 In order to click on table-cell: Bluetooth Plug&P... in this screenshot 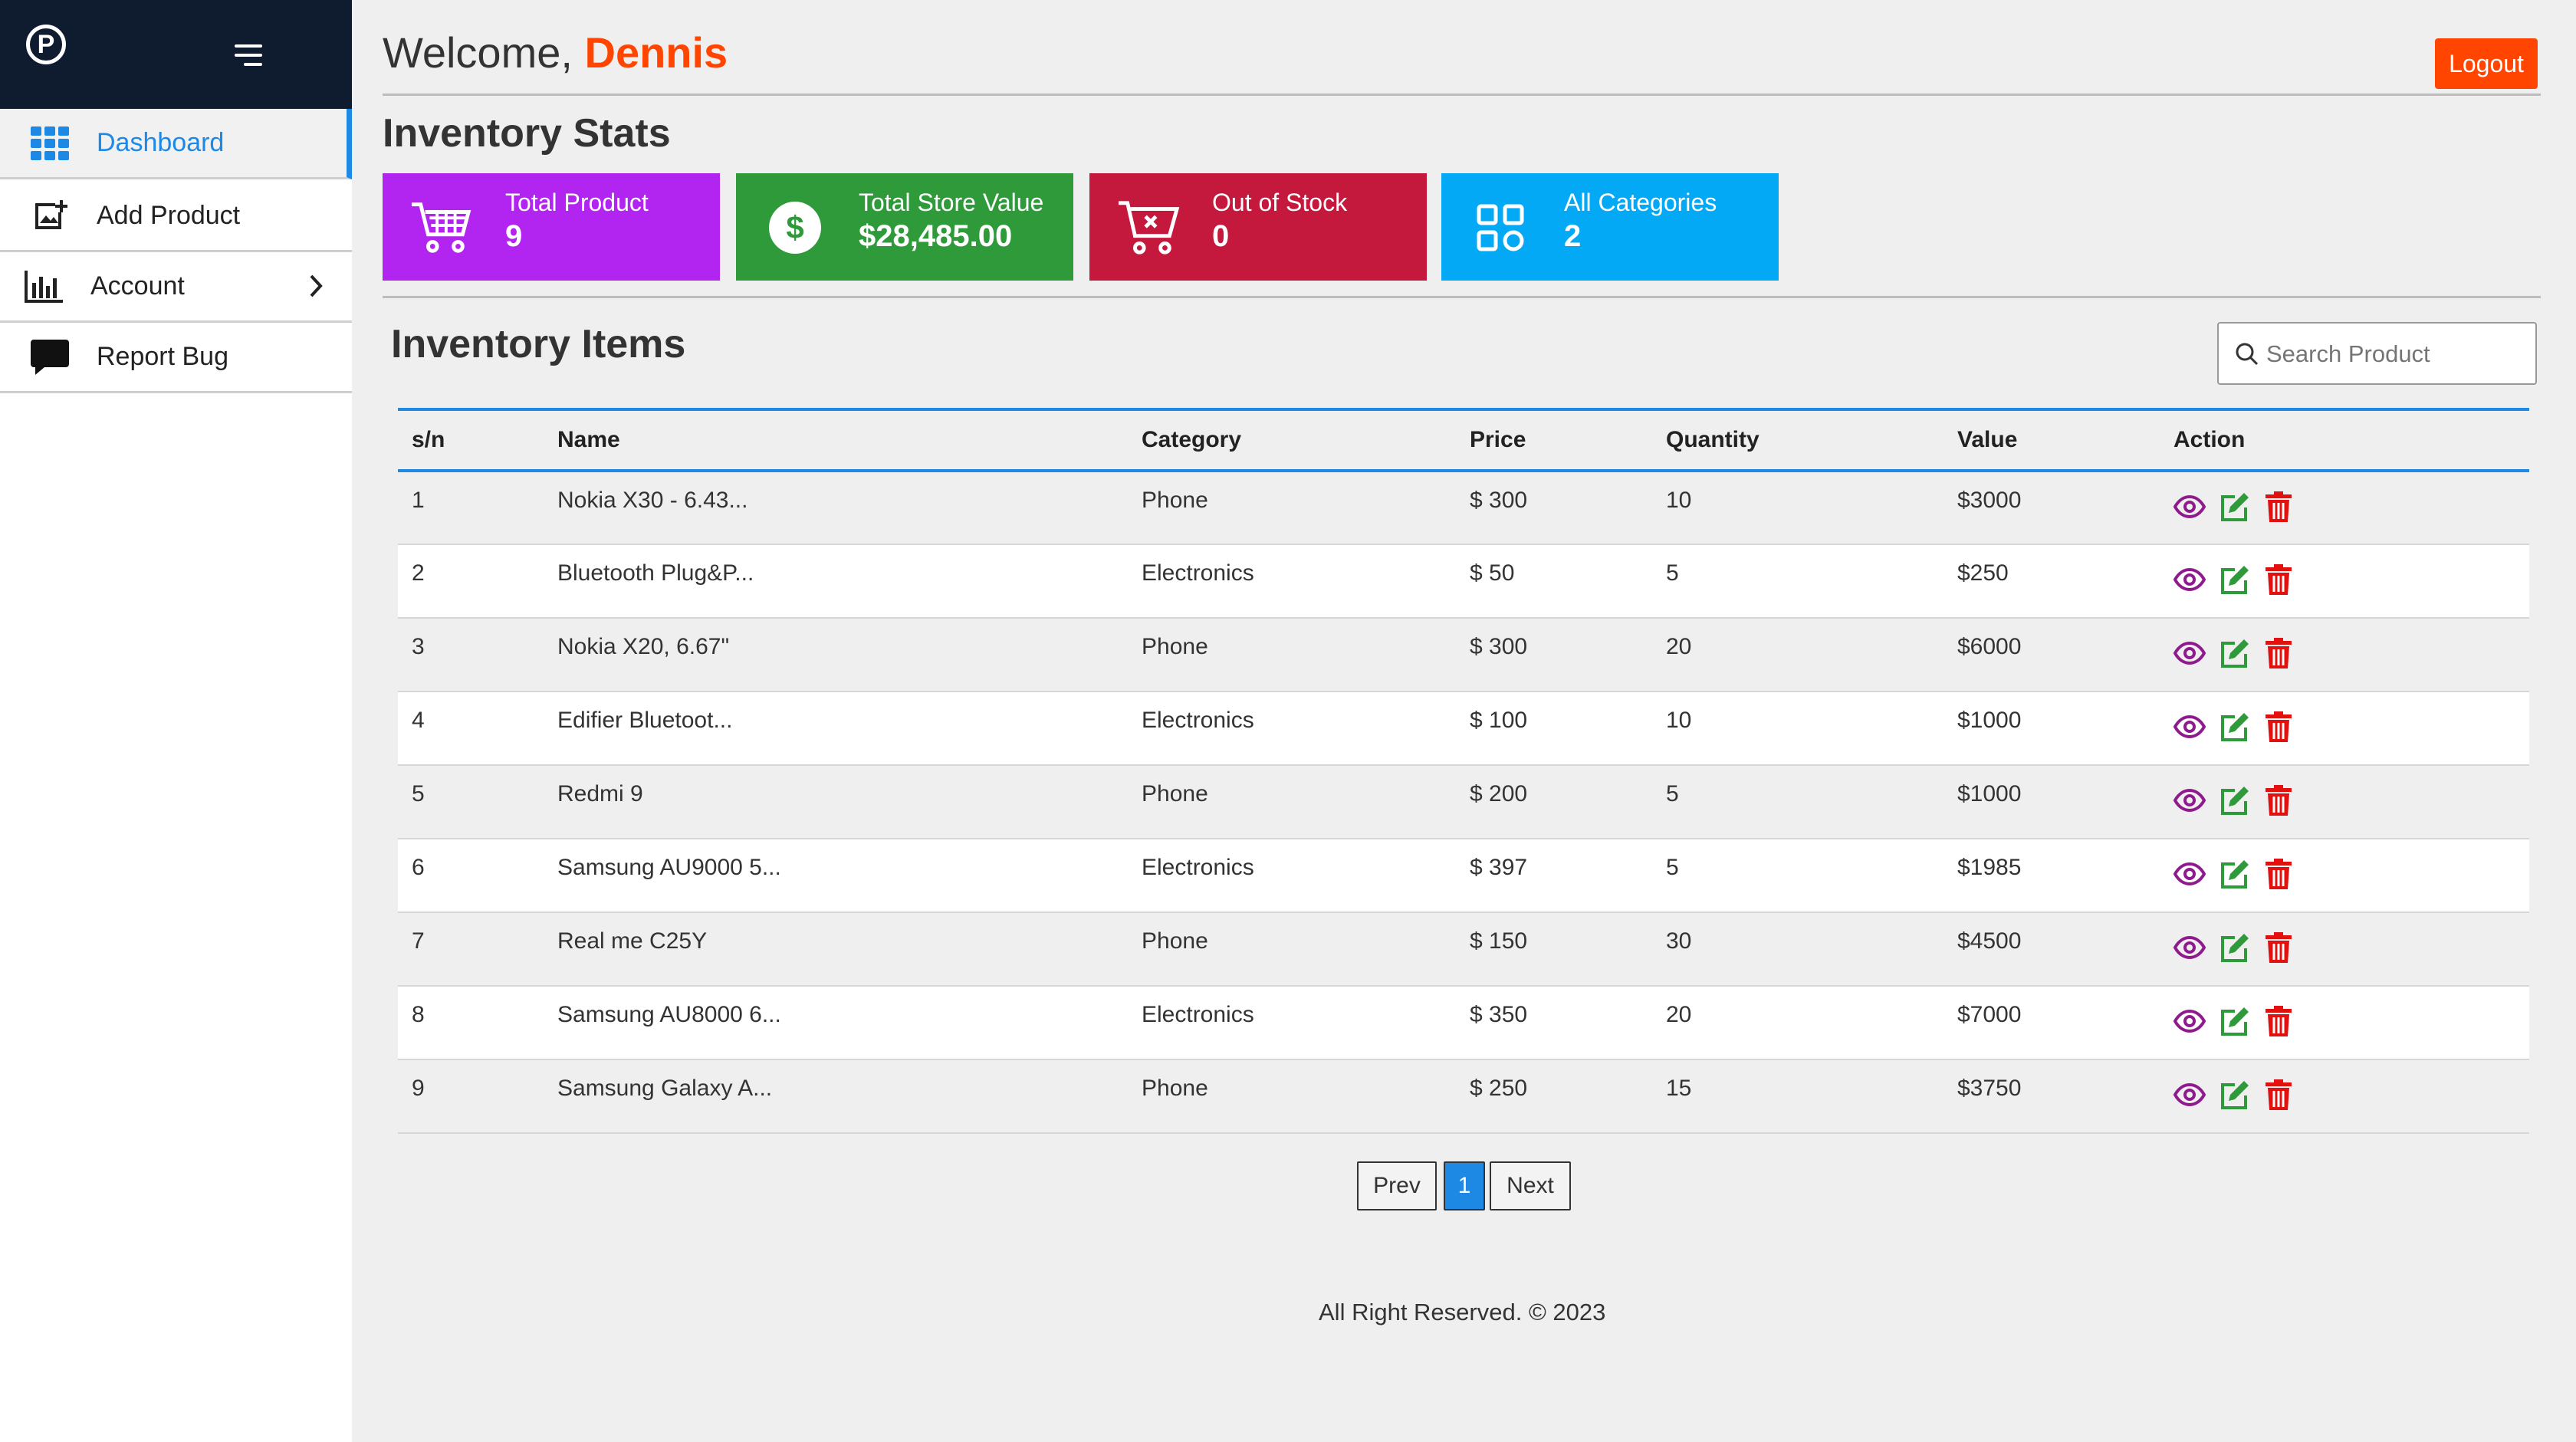, I will do `click(836, 582)`.